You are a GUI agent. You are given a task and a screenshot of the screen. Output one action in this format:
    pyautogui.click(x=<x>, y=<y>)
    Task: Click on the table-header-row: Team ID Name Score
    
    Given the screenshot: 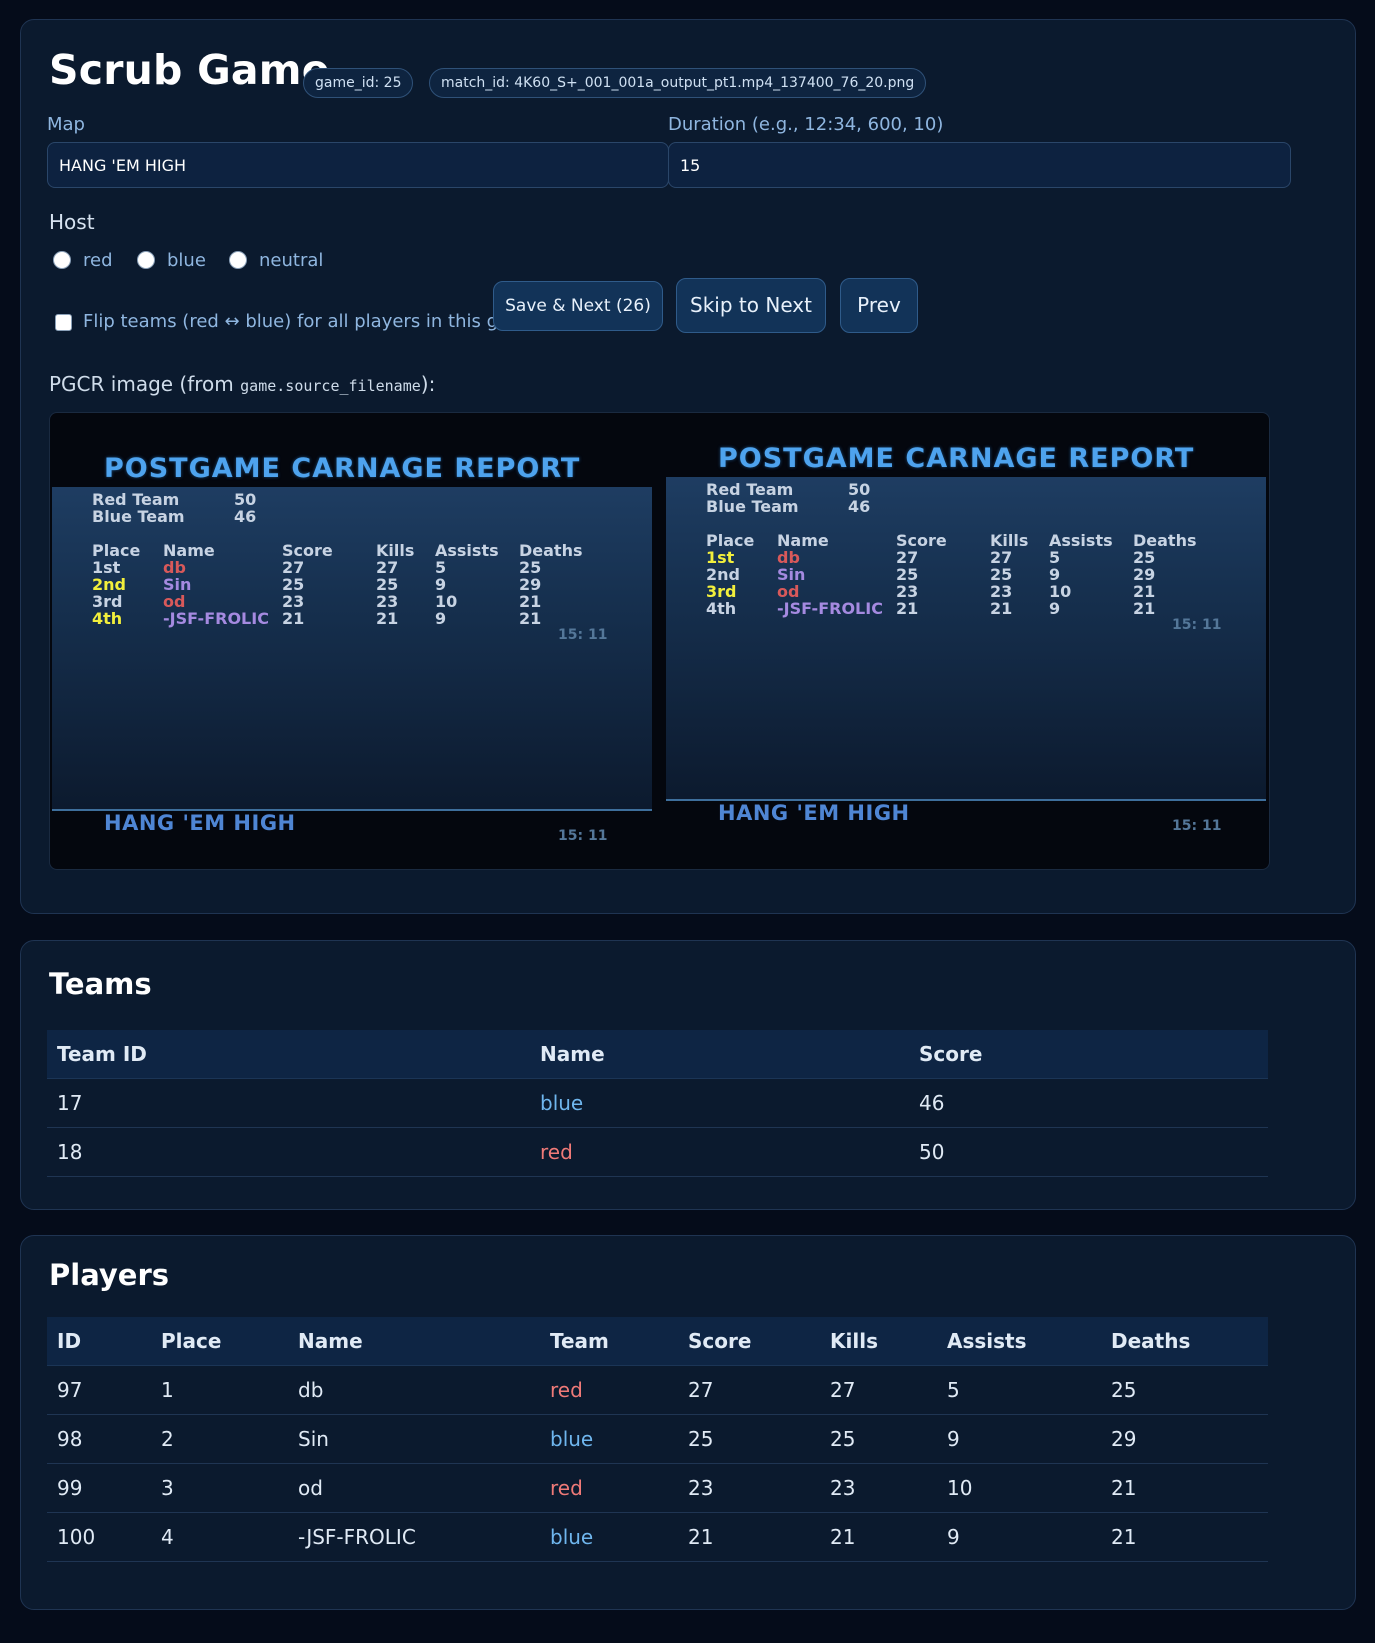 What is the action you would take?
    pyautogui.click(x=657, y=1054)
    